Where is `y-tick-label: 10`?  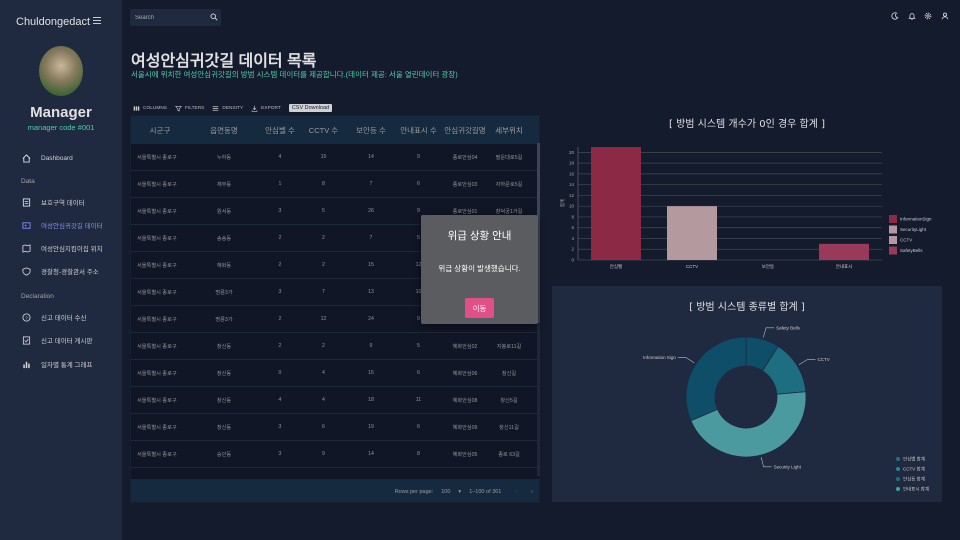
y-tick-label: 10 is located at coordinates (572, 206).